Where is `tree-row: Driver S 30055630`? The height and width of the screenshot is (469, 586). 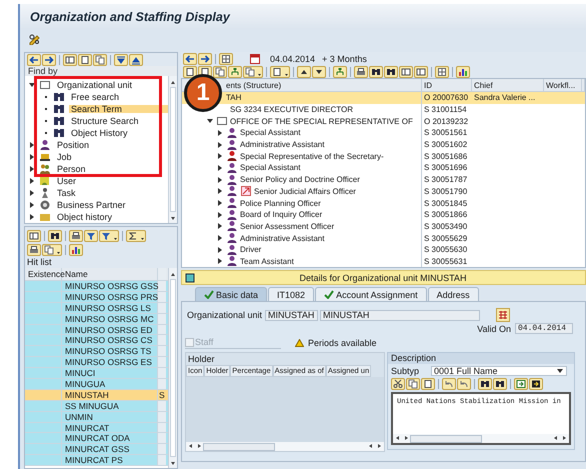
tree-row: Driver S 30055630 is located at coordinates (383, 250).